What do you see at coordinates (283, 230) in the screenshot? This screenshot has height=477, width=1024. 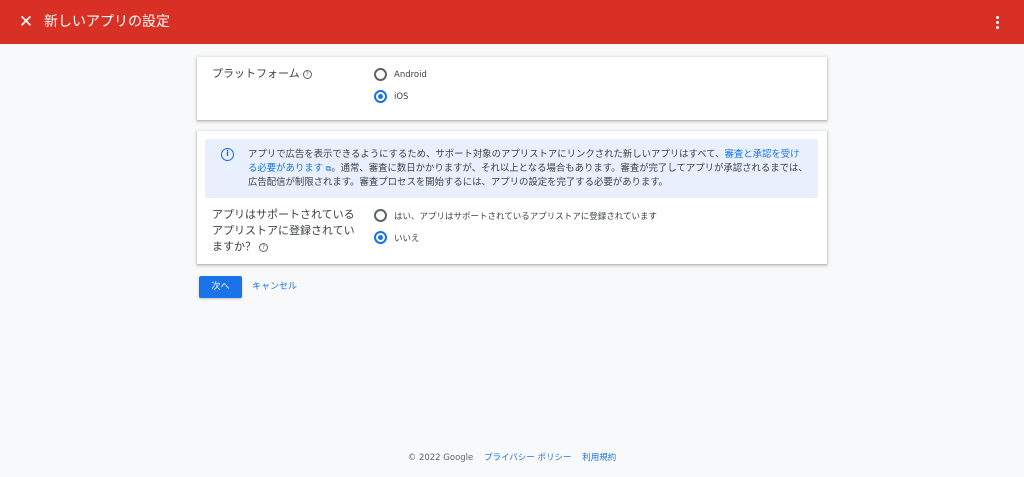 I see `store-question: アプリはサポートされているアプリストアに登録されていますか？` at bounding box center [283, 230].